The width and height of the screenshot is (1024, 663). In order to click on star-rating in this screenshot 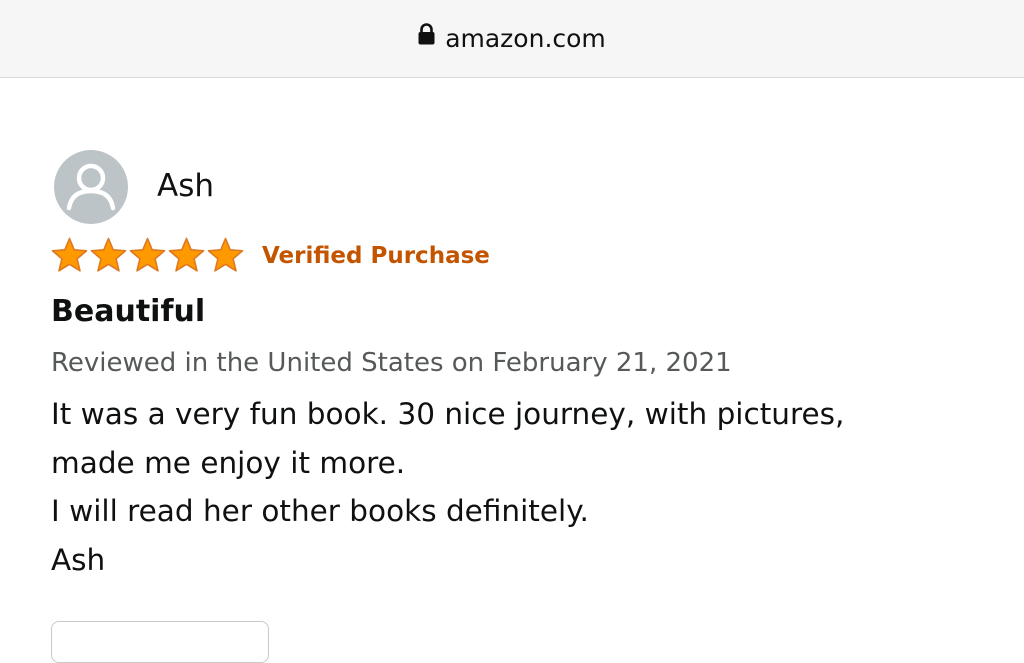, I will do `click(147, 256)`.